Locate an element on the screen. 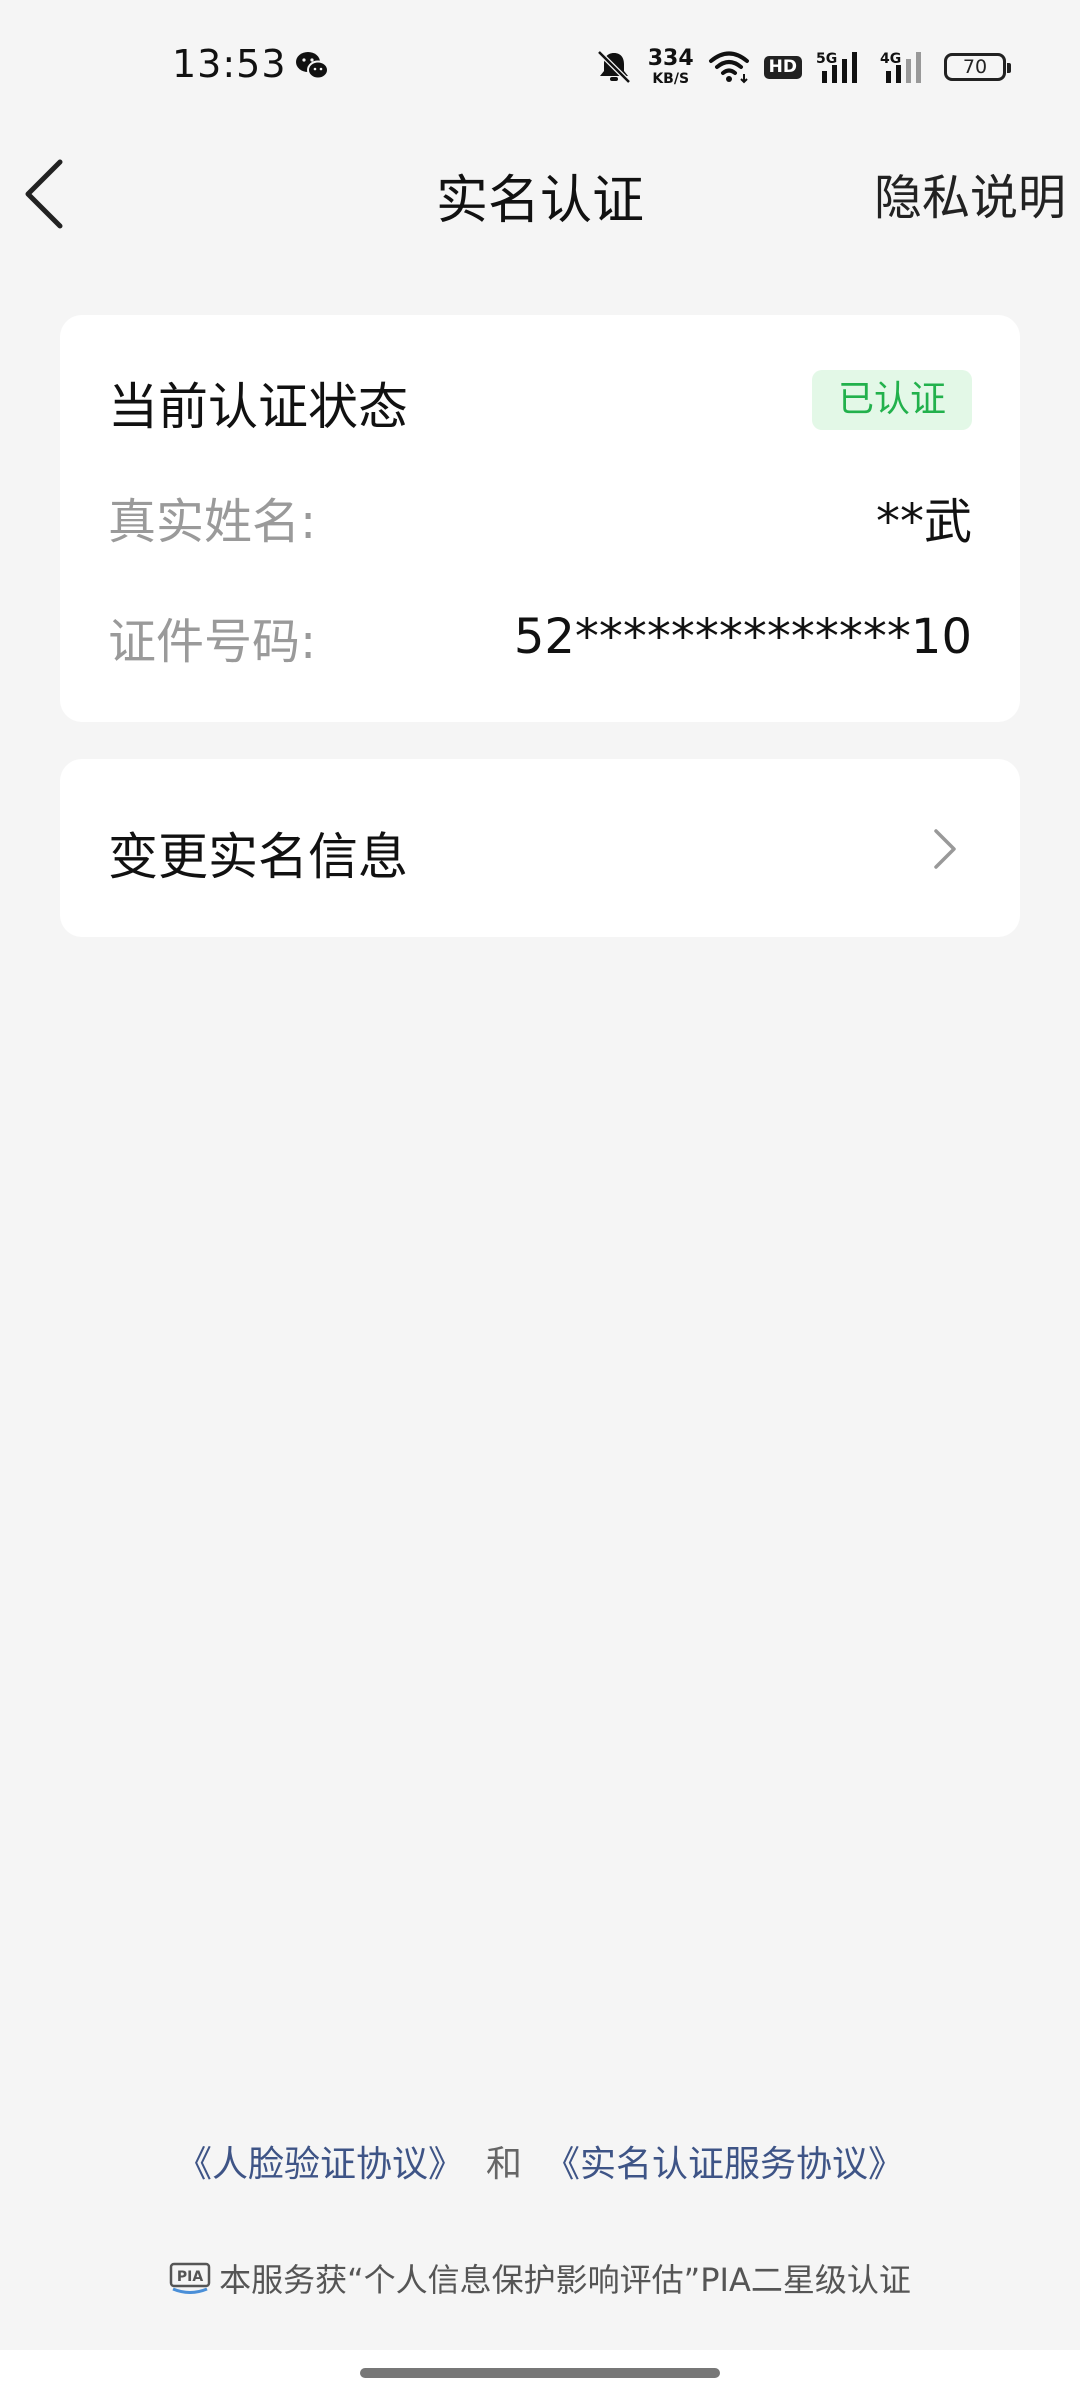  pia-logo-icon: PIA is located at coordinates (190, 2278).